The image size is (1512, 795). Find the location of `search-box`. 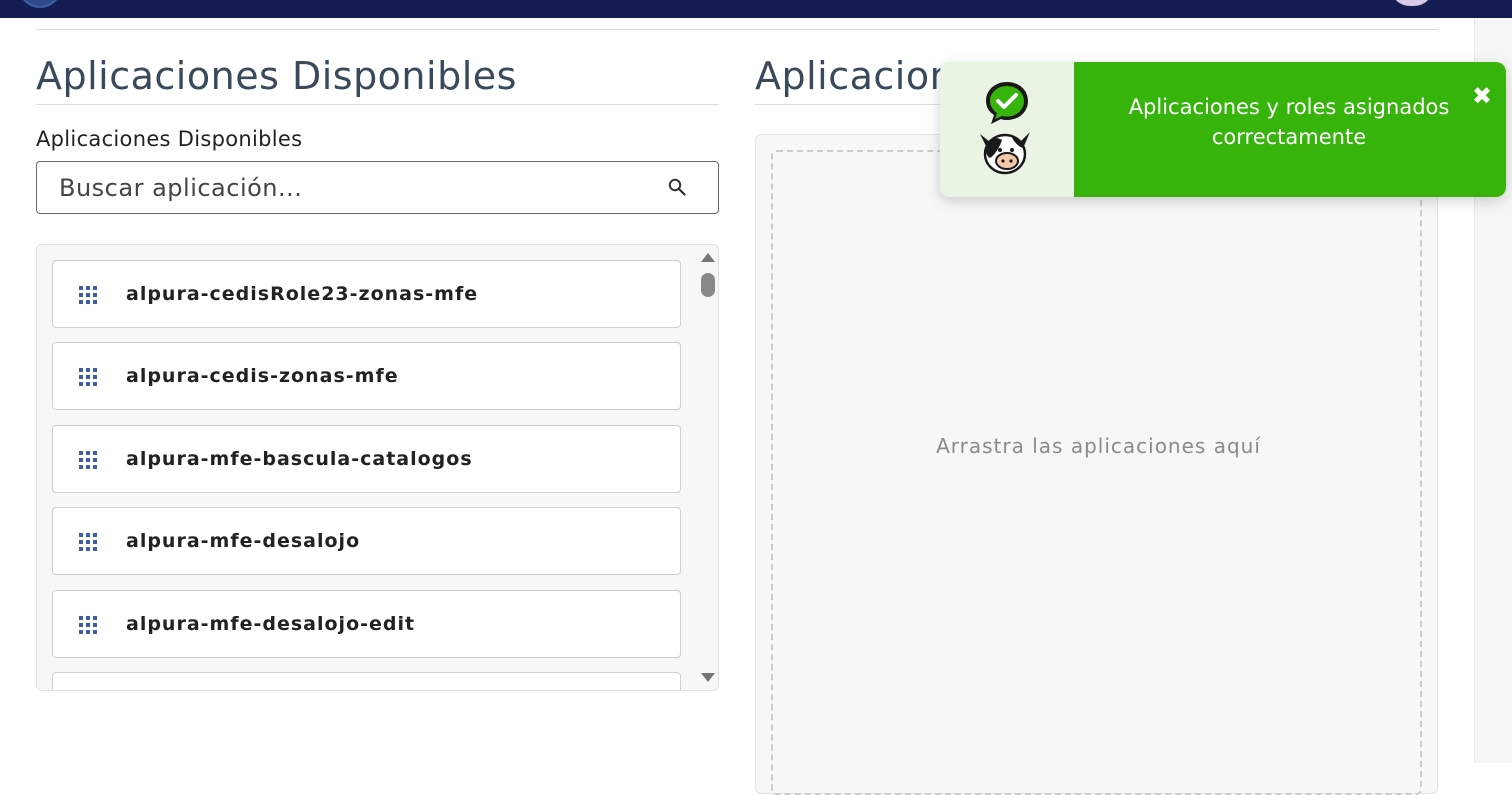

search-box is located at coordinates (377, 187).